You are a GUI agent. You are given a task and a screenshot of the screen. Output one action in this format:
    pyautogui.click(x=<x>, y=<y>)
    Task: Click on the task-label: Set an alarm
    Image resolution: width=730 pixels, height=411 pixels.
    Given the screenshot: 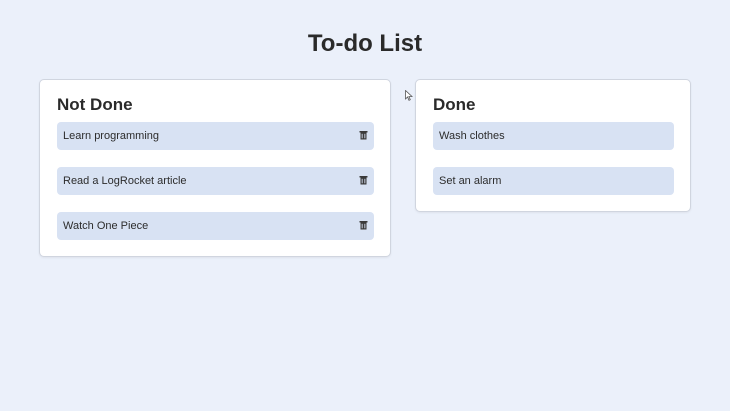 What is the action you would take?
    pyautogui.click(x=470, y=181)
    